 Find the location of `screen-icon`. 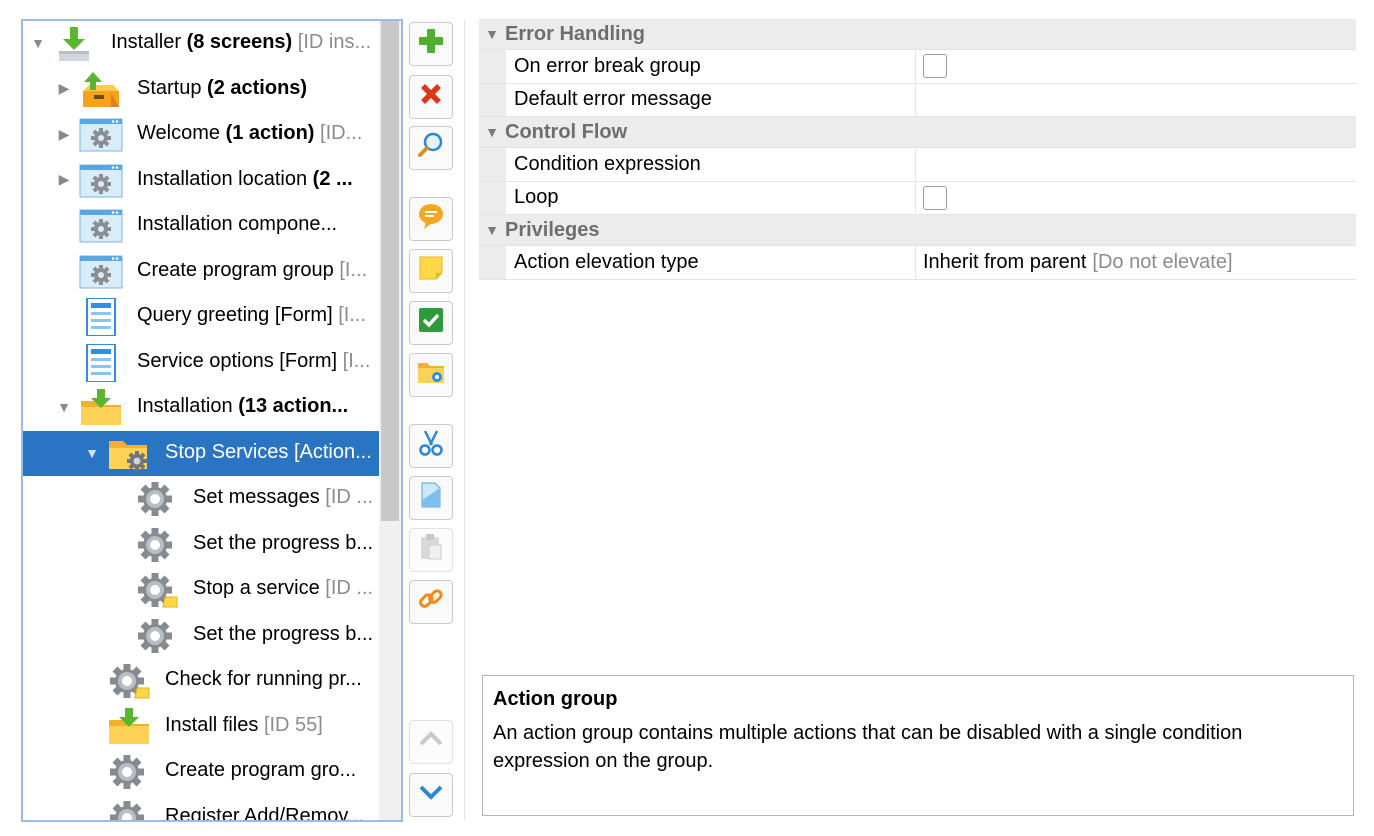

screen-icon is located at coordinates (101, 272).